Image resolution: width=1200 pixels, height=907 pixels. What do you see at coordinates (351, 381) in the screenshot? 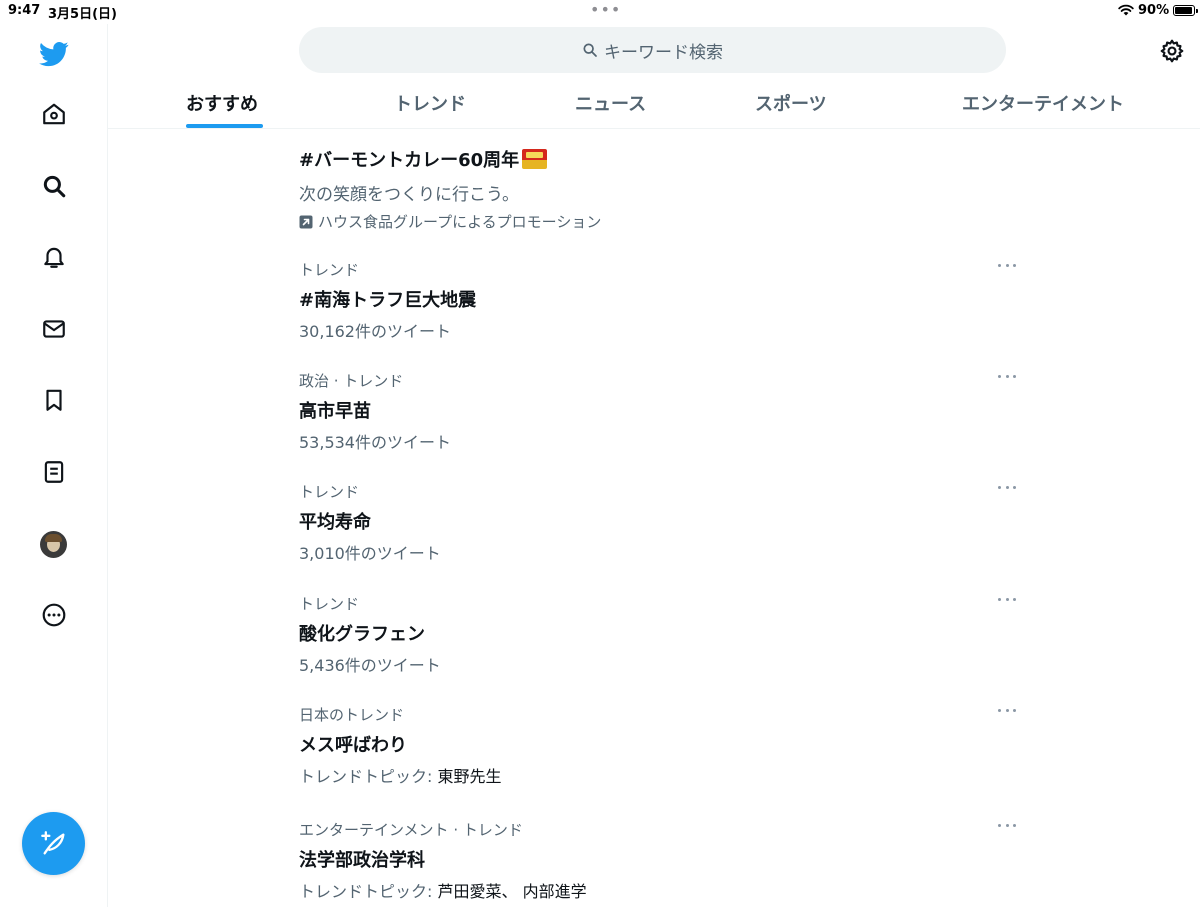
I see `trend-meta: 政治 · トレンド` at bounding box center [351, 381].